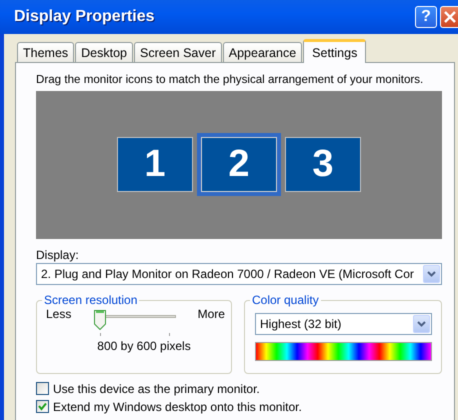 The height and width of the screenshot is (420, 458). Describe the element at coordinates (58, 255) in the screenshot. I see `display-label: Display:` at that location.